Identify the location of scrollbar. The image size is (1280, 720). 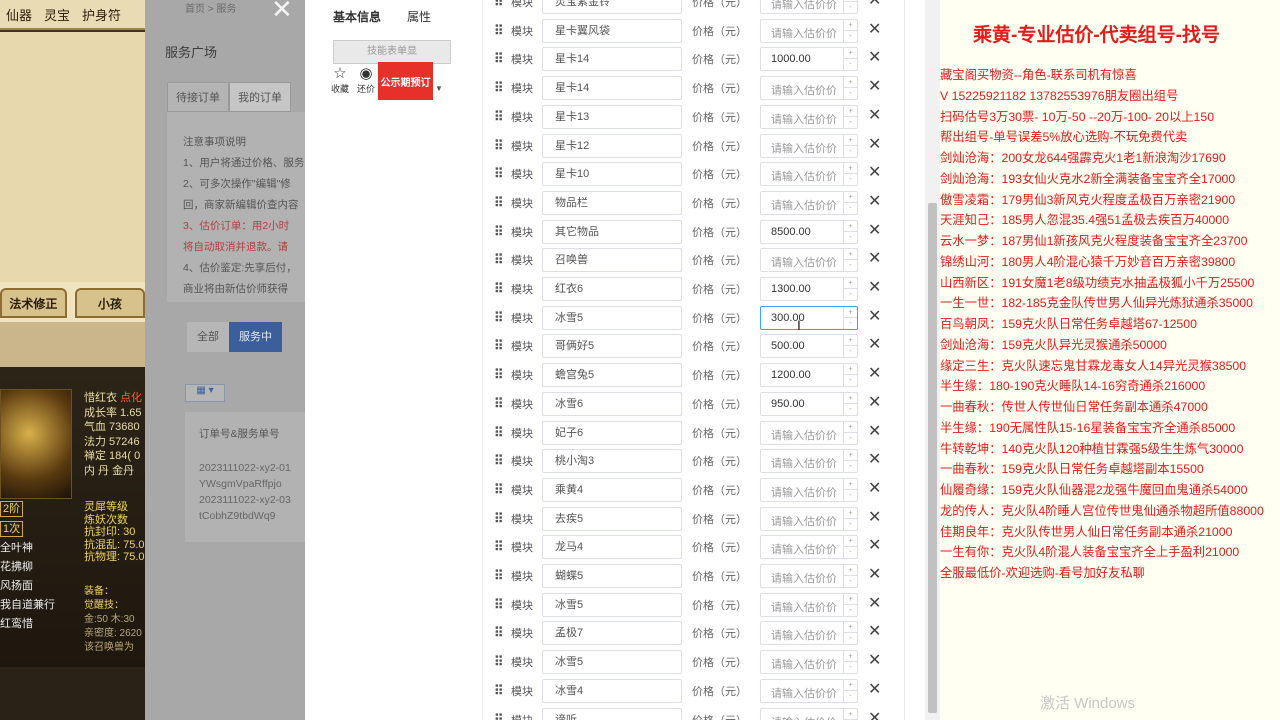
(932, 360).